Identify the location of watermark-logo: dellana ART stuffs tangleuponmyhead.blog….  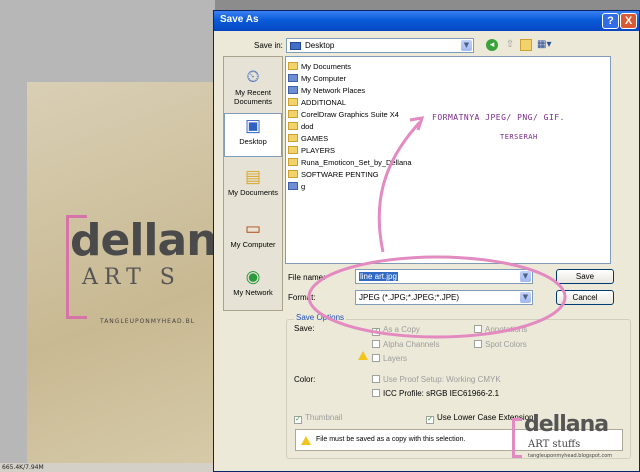
(571, 438).